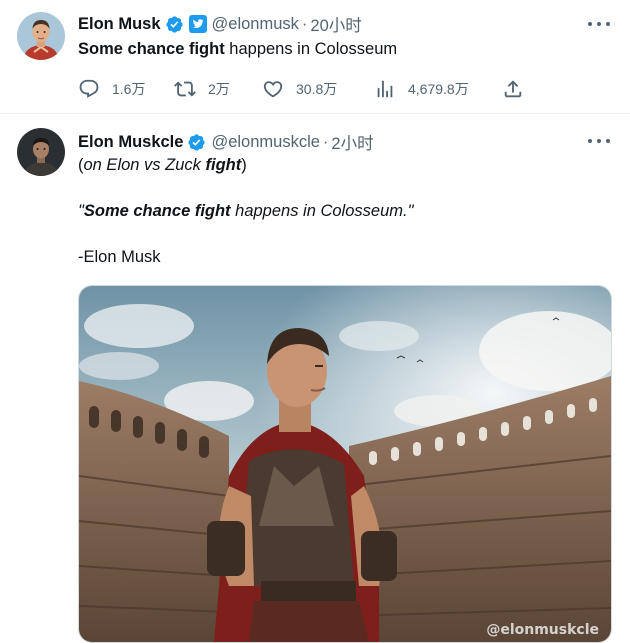  Describe the element at coordinates (129, 89) in the screenshot. I see `reply-count: 1.6万` at that location.